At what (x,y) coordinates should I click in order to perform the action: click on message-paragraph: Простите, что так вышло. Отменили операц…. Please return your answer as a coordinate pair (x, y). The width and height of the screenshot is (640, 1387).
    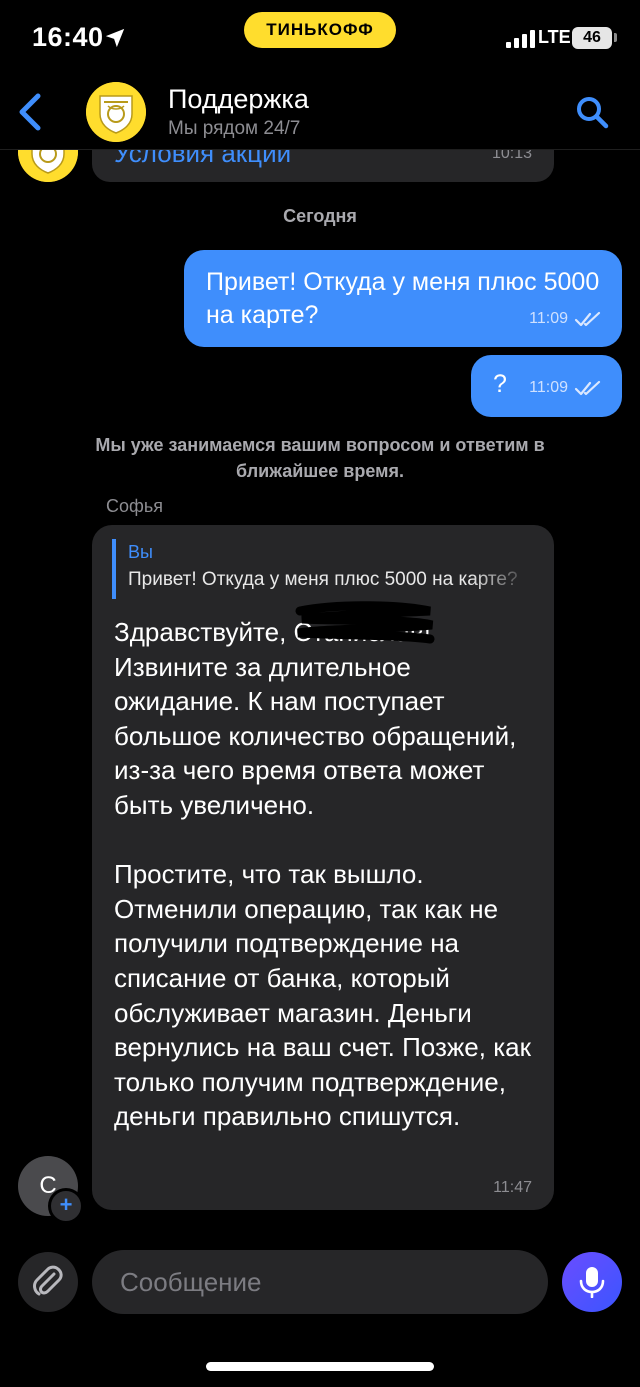
    Looking at the image, I should click on (322, 995).